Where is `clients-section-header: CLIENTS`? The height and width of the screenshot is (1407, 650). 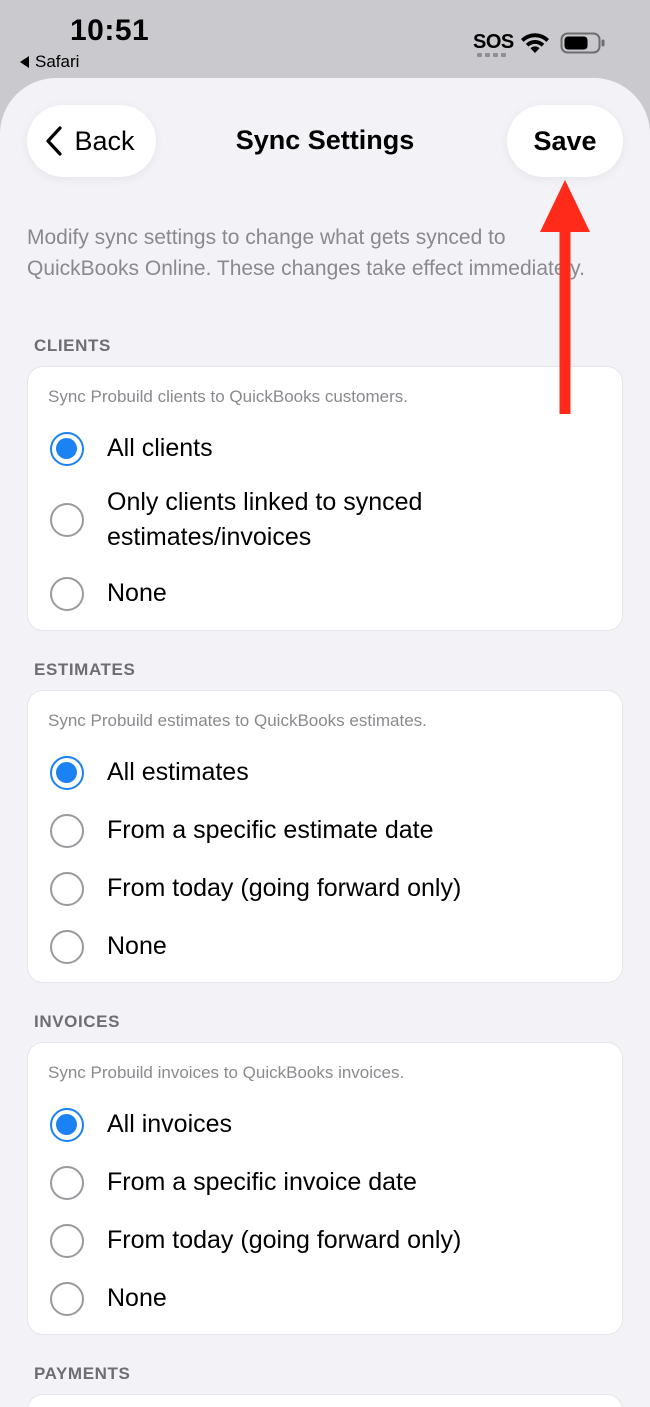 clients-section-header: CLIENTS is located at coordinates (72, 345).